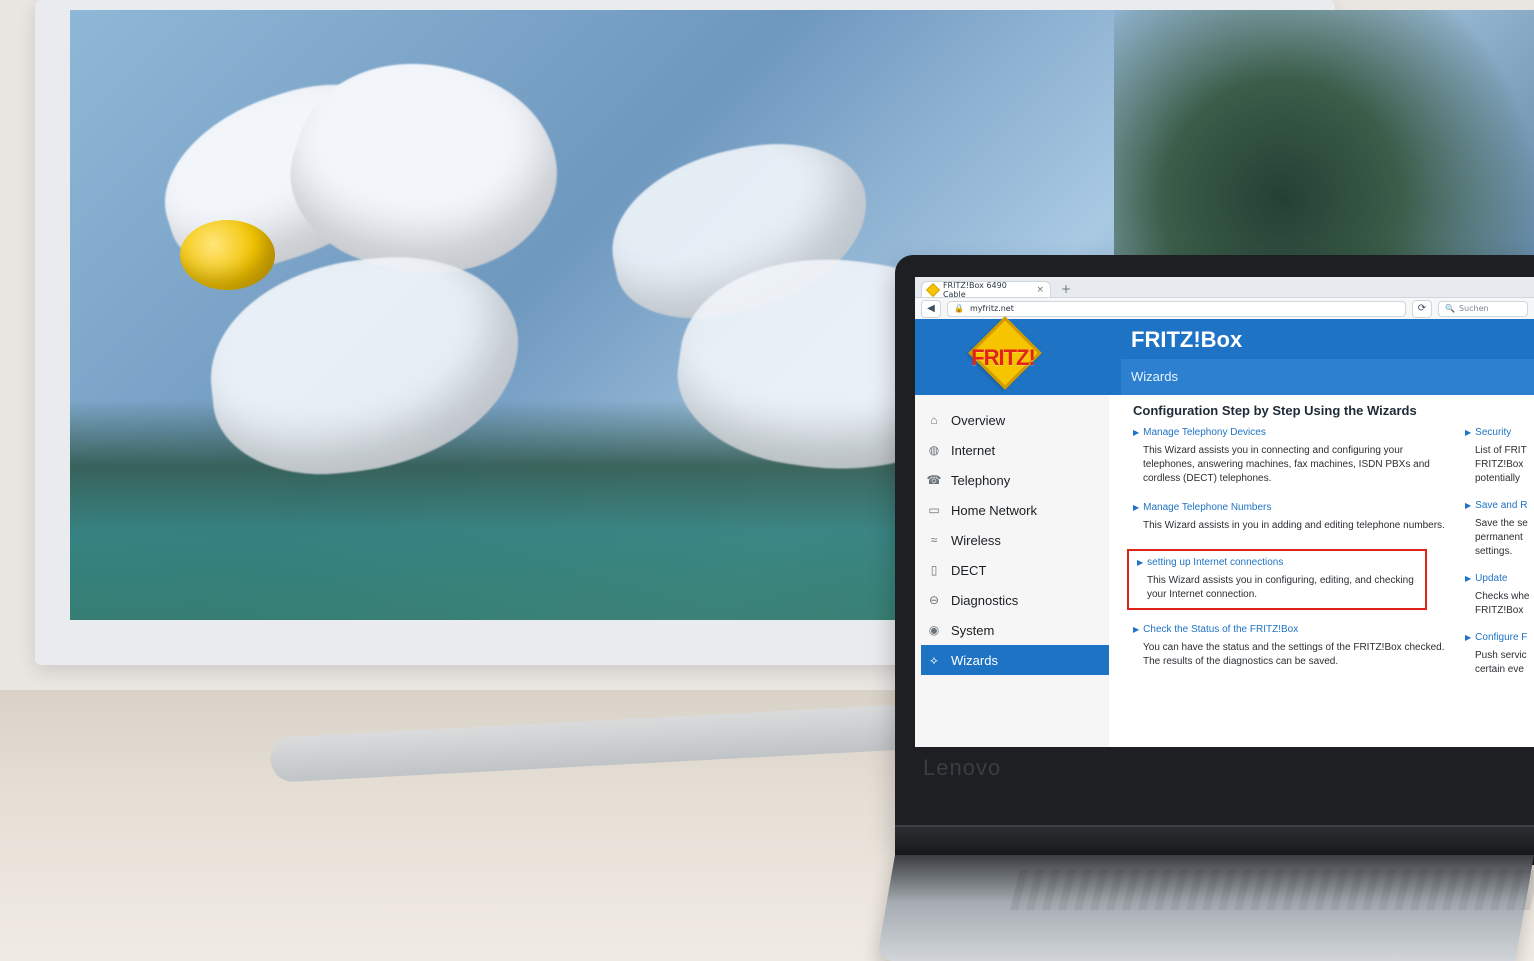 This screenshot has height=961, width=1534. Describe the element at coordinates (934, 659) in the screenshot. I see `wizard-icon: ⟡` at that location.